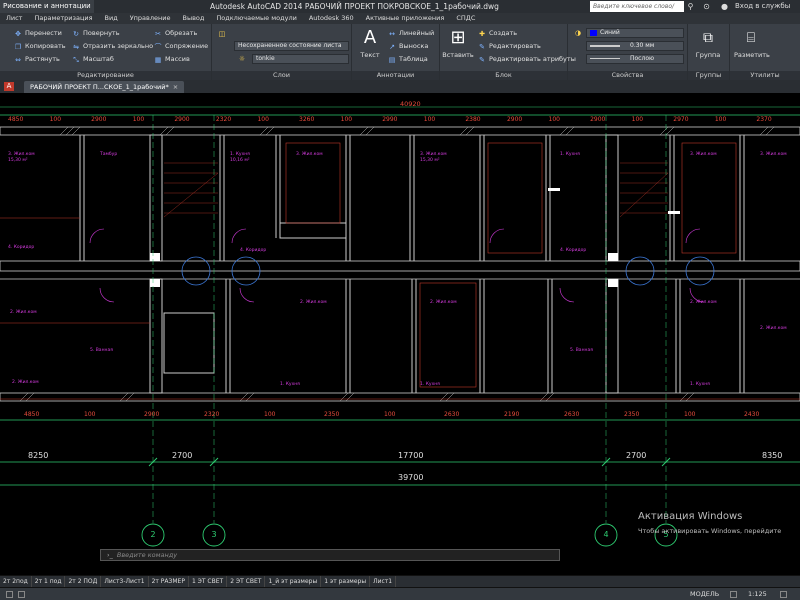  What do you see at coordinates (405, 18) in the screenshot?
I see `tab-apps: Активные приложения` at bounding box center [405, 18].